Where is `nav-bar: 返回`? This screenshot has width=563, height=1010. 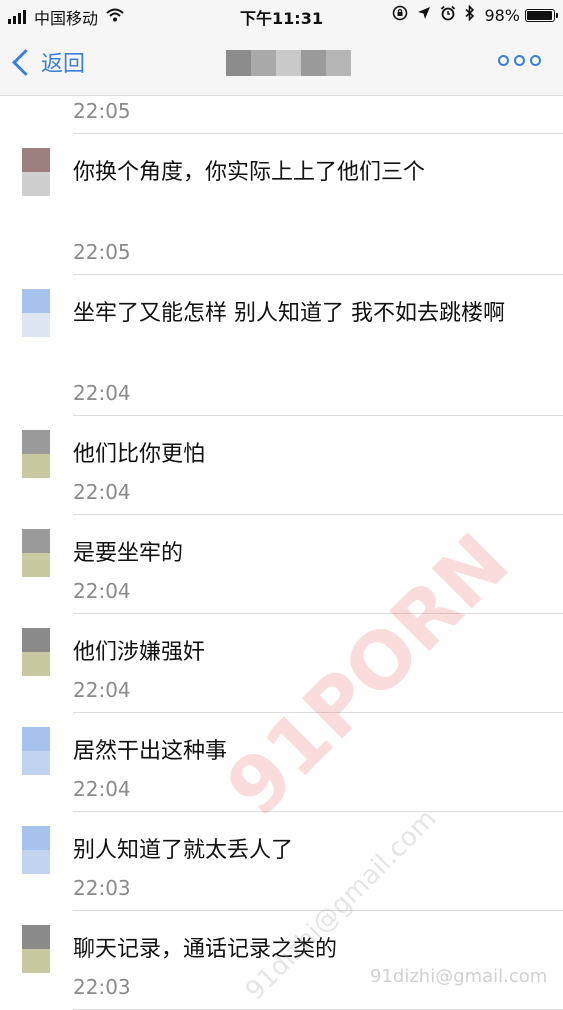 nav-bar: 返回 is located at coordinates (281, 64).